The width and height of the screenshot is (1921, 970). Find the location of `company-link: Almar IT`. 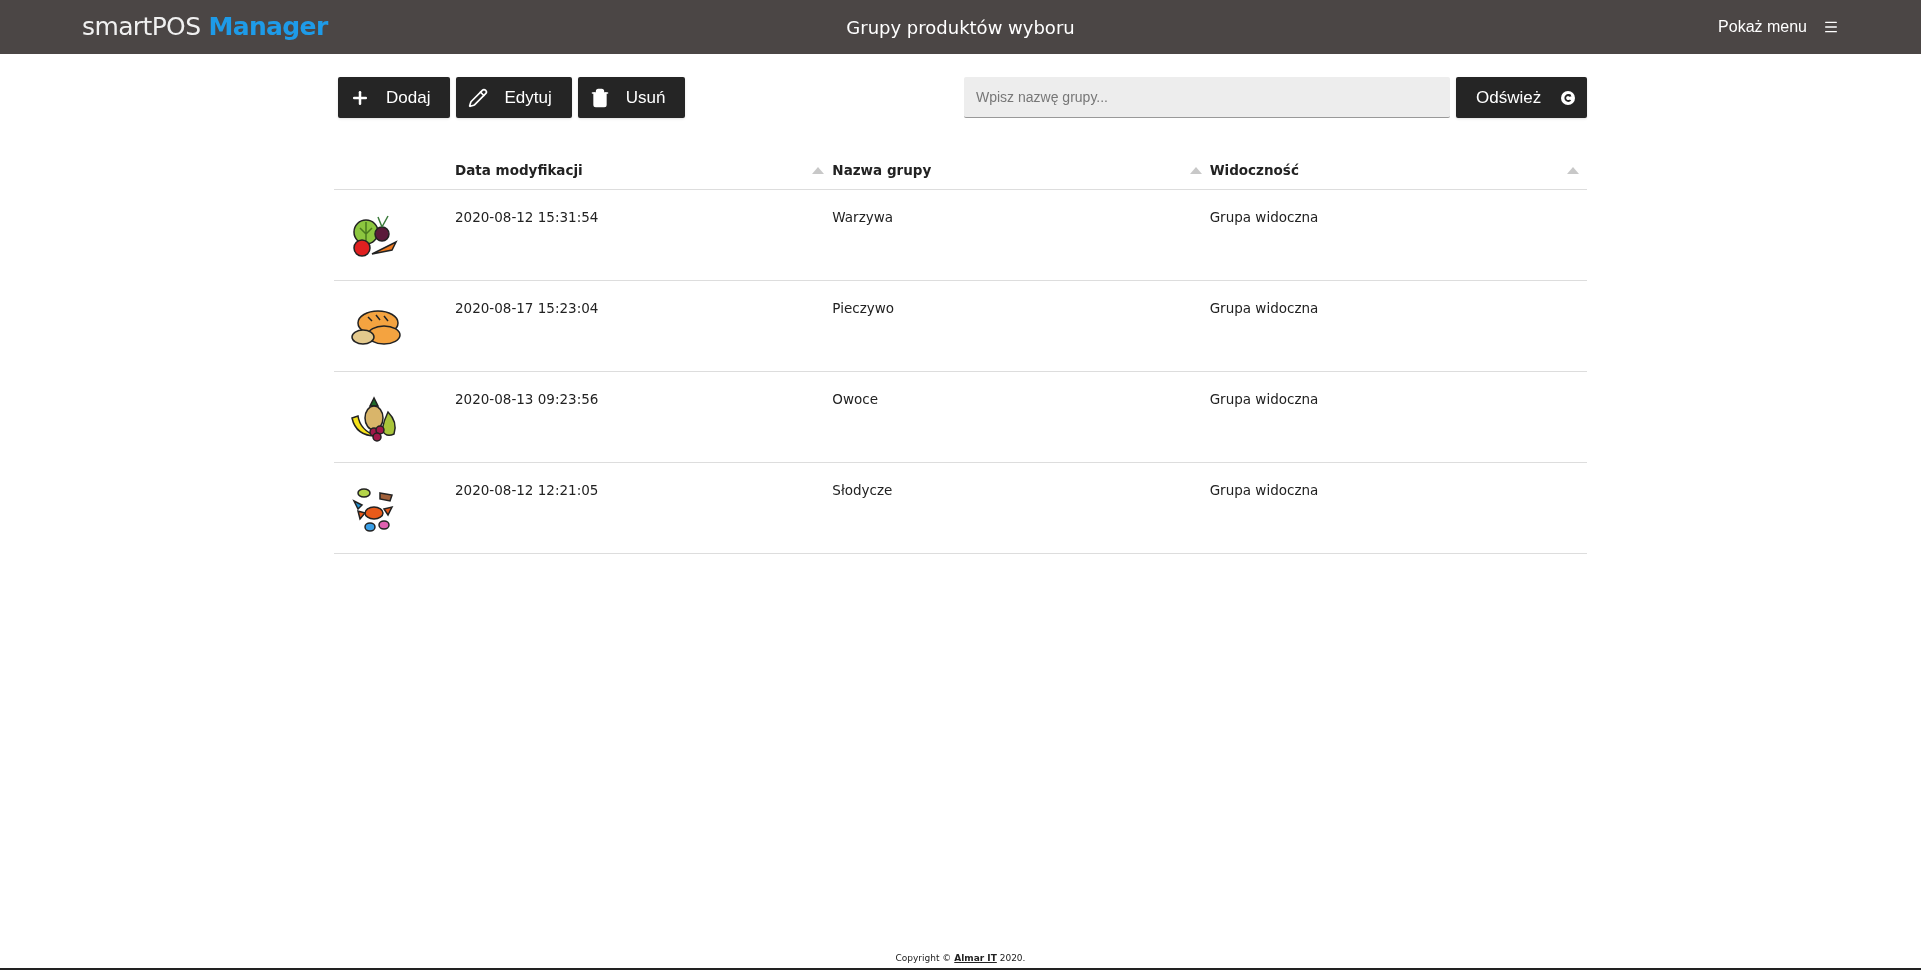

company-link: Almar IT is located at coordinates (975, 958).